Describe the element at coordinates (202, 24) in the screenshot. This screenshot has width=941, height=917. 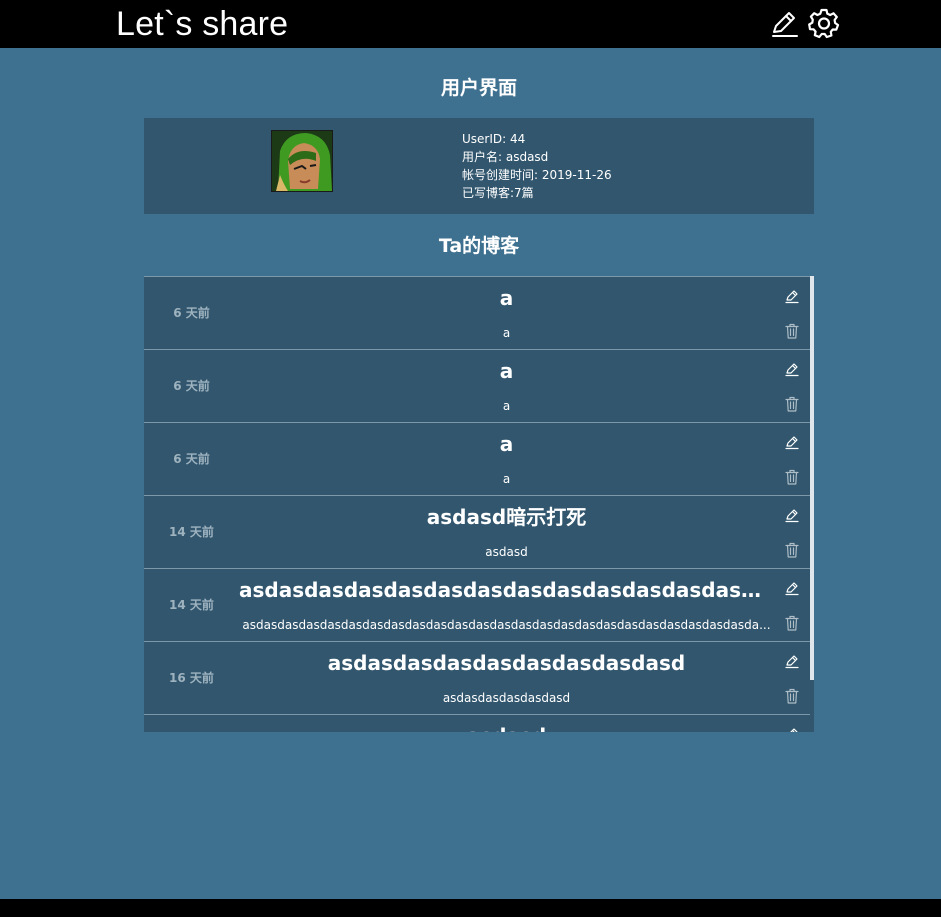
I see `brand-logo-text: Let`s share` at that location.